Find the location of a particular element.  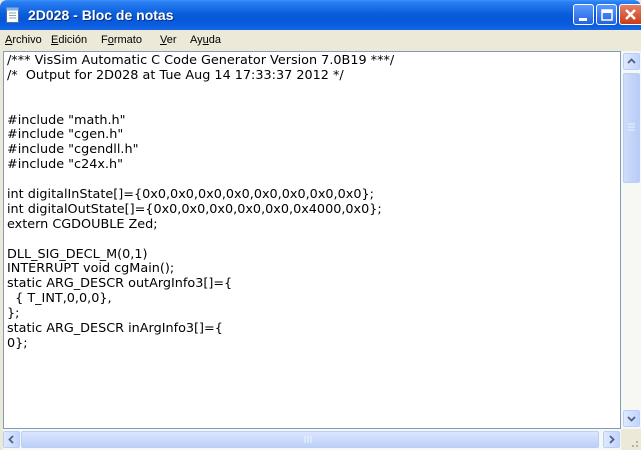

code-line: extern CGDOUBLE Zed; is located at coordinates (82, 224).